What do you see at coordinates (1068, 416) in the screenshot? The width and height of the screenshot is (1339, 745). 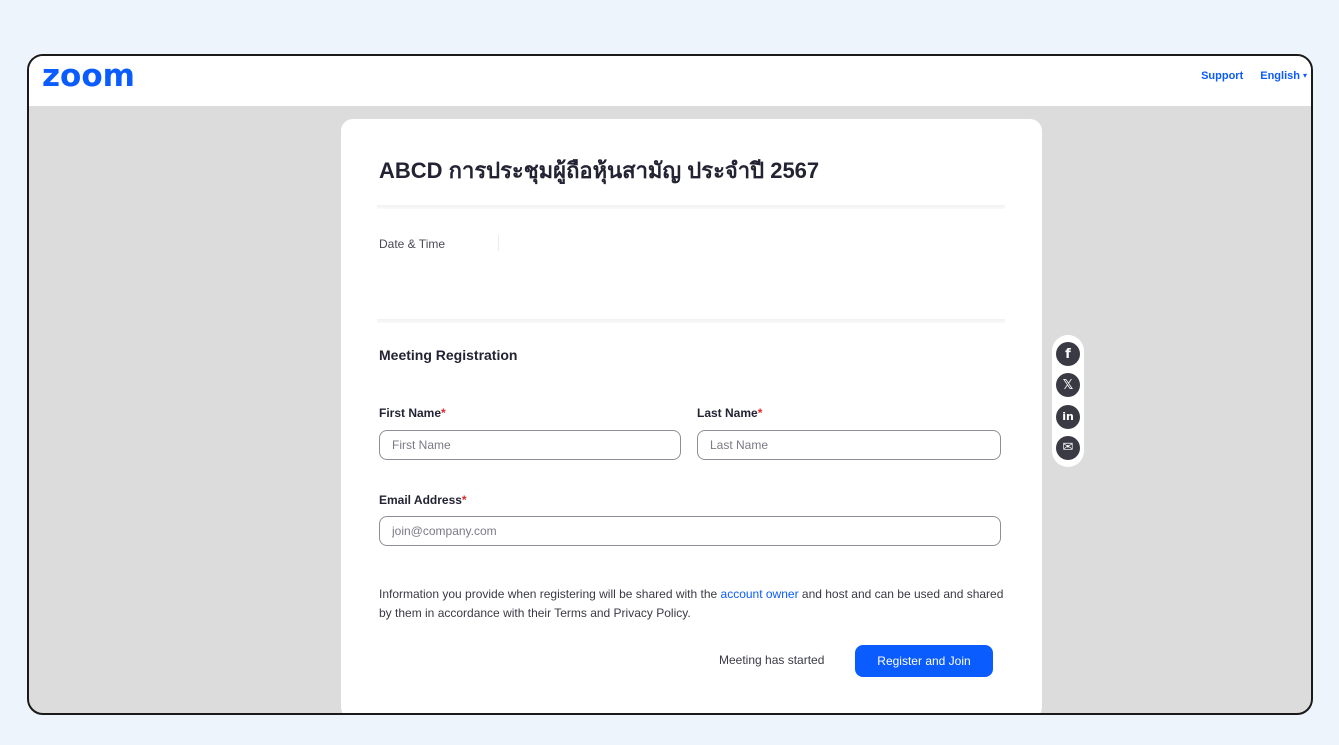 I see `linkedin-icon: in` at bounding box center [1068, 416].